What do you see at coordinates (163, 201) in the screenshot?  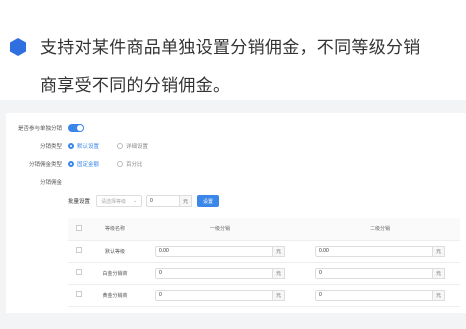 I see `batch-value-input: 0` at bounding box center [163, 201].